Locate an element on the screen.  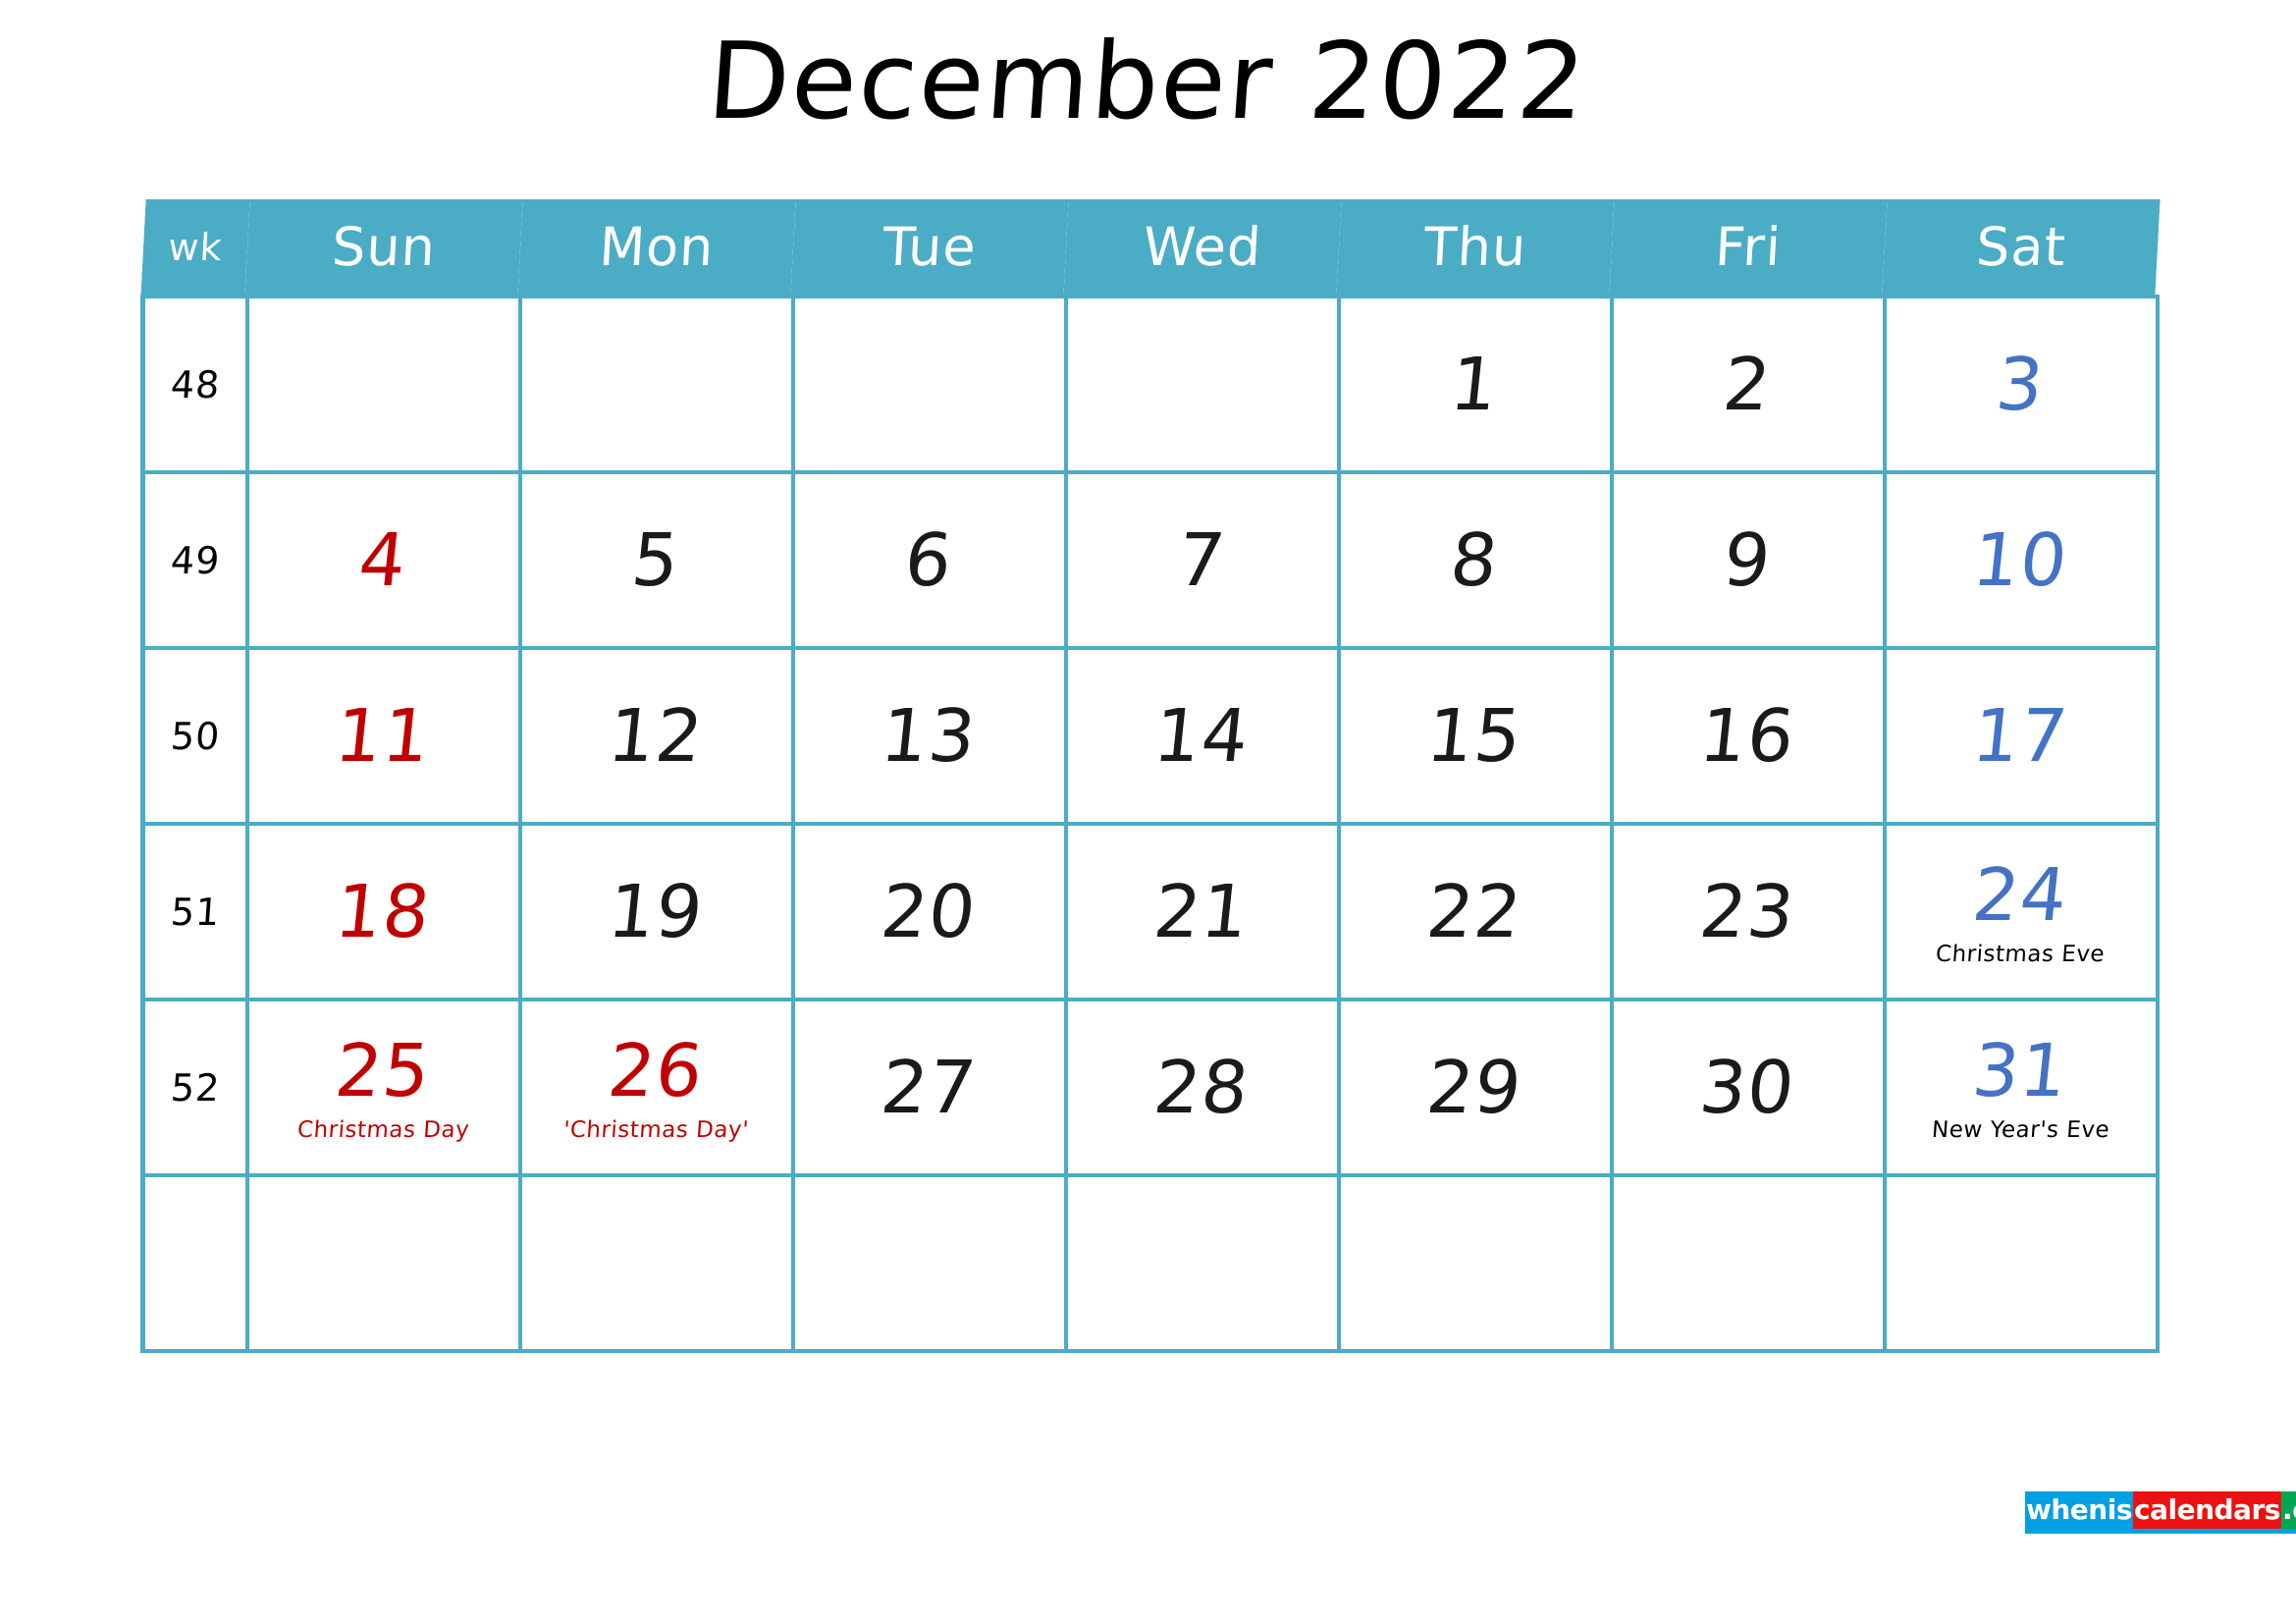
day-number: 15 is located at coordinates (1474, 736).